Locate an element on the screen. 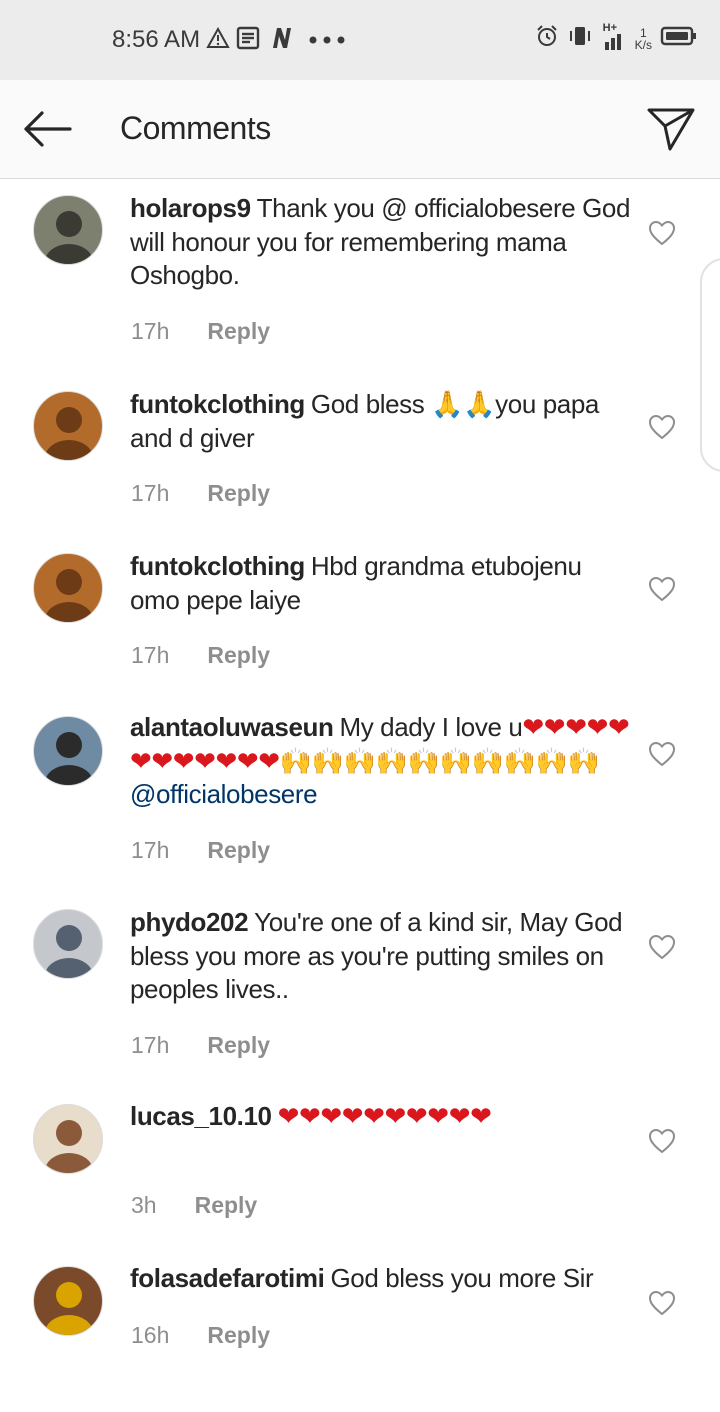  comment-text: folasadefarotimi God bless you more Sir is located at coordinates (382, 1279).